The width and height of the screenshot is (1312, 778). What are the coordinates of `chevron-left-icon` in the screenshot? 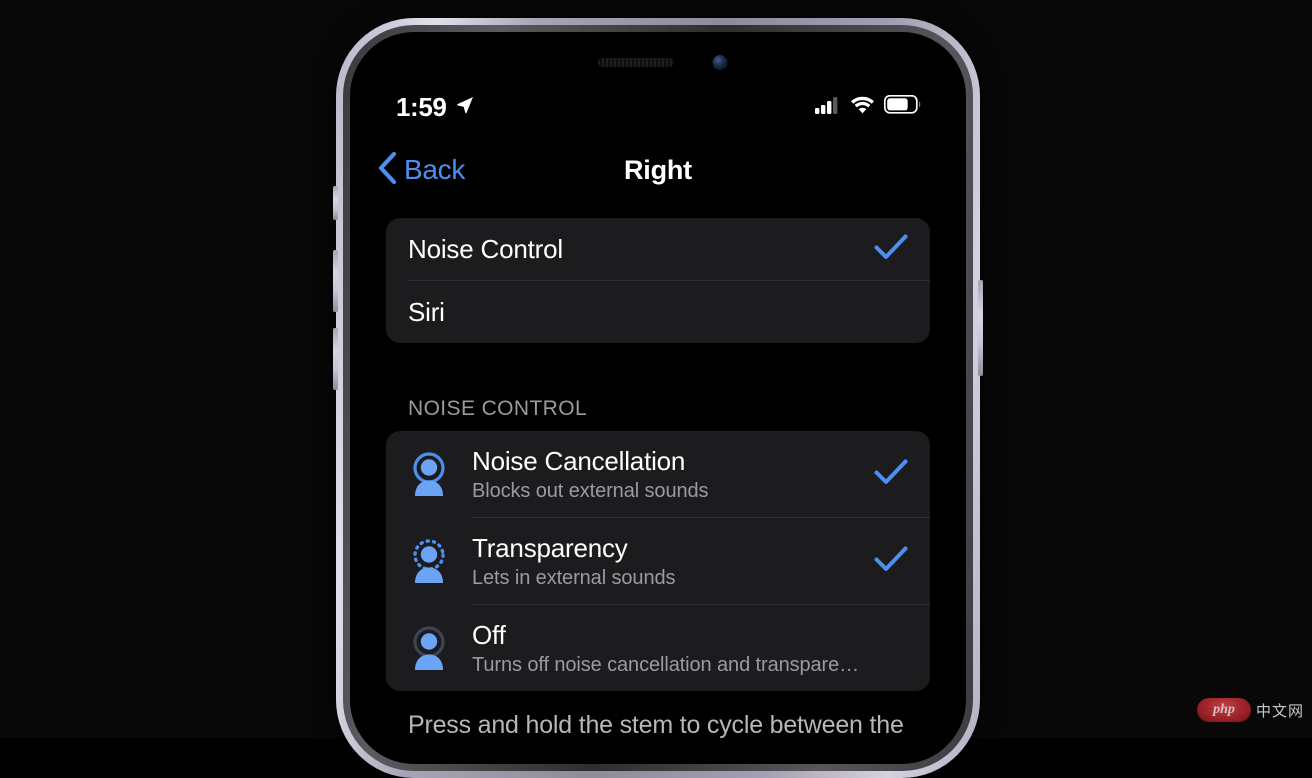 It's located at (387, 170).